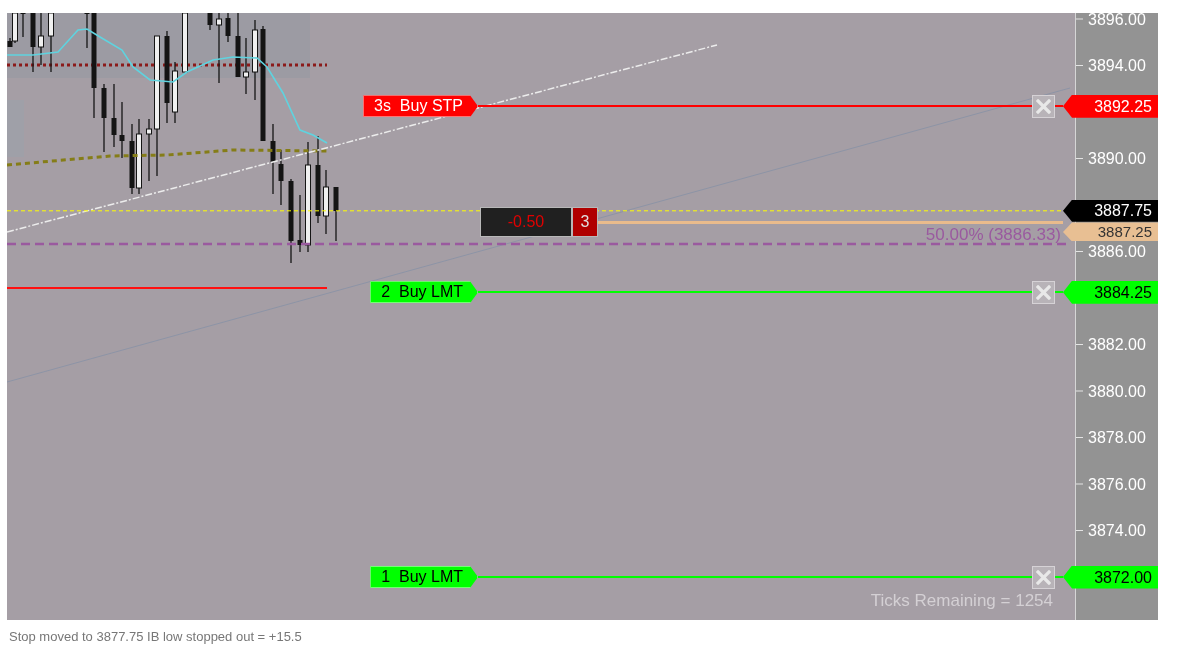  What do you see at coordinates (1117, 530) in the screenshot?
I see `price-axis-label: 3874.00` at bounding box center [1117, 530].